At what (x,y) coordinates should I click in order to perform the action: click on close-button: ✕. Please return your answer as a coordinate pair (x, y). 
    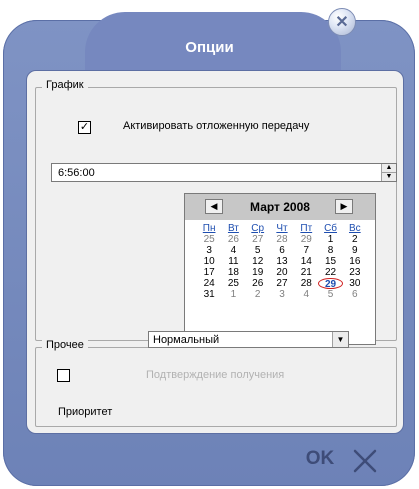
    Looking at the image, I should click on (342, 22).